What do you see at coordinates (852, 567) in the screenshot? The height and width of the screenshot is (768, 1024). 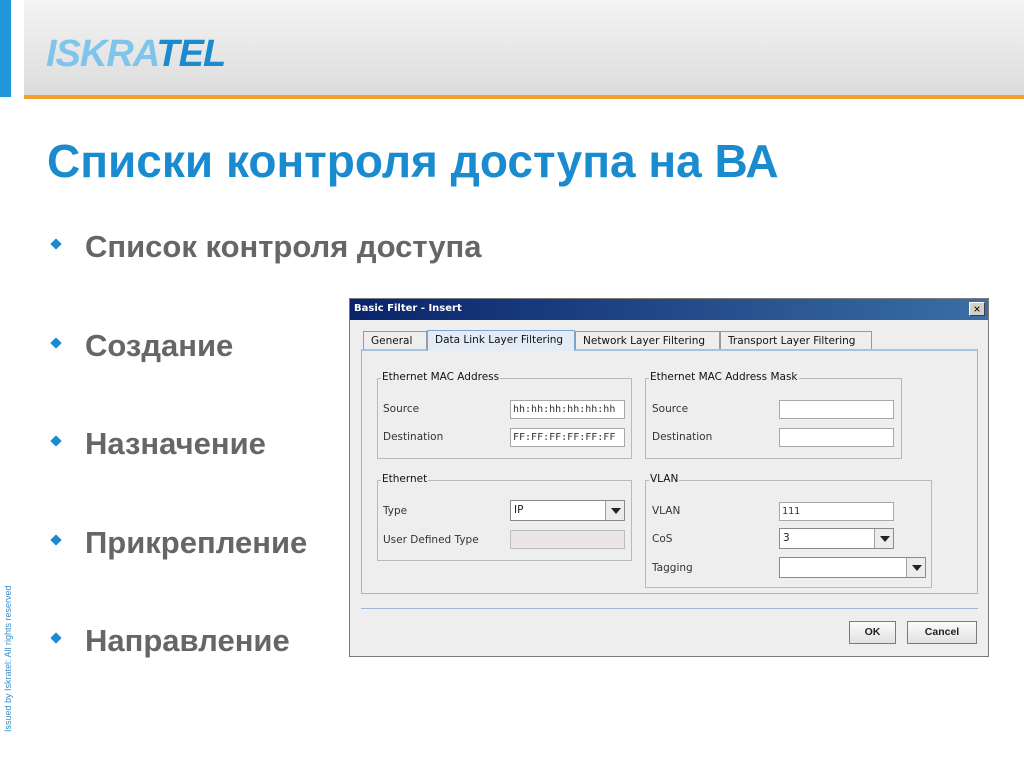 I see `tagging-select` at bounding box center [852, 567].